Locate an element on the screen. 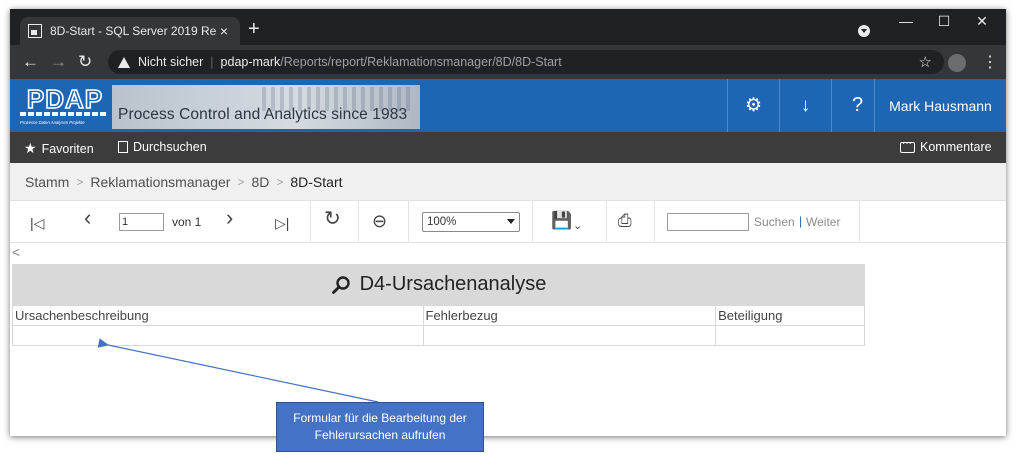  breadcrumb-current: 8D-Start is located at coordinates (316, 181).